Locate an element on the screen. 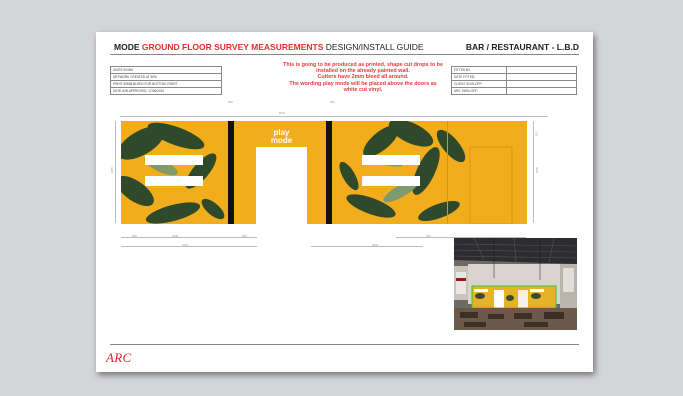 Image resolution: width=683 pixels, height=396 pixels. dim-bottom-total-left: 3470 is located at coordinates (185, 245).